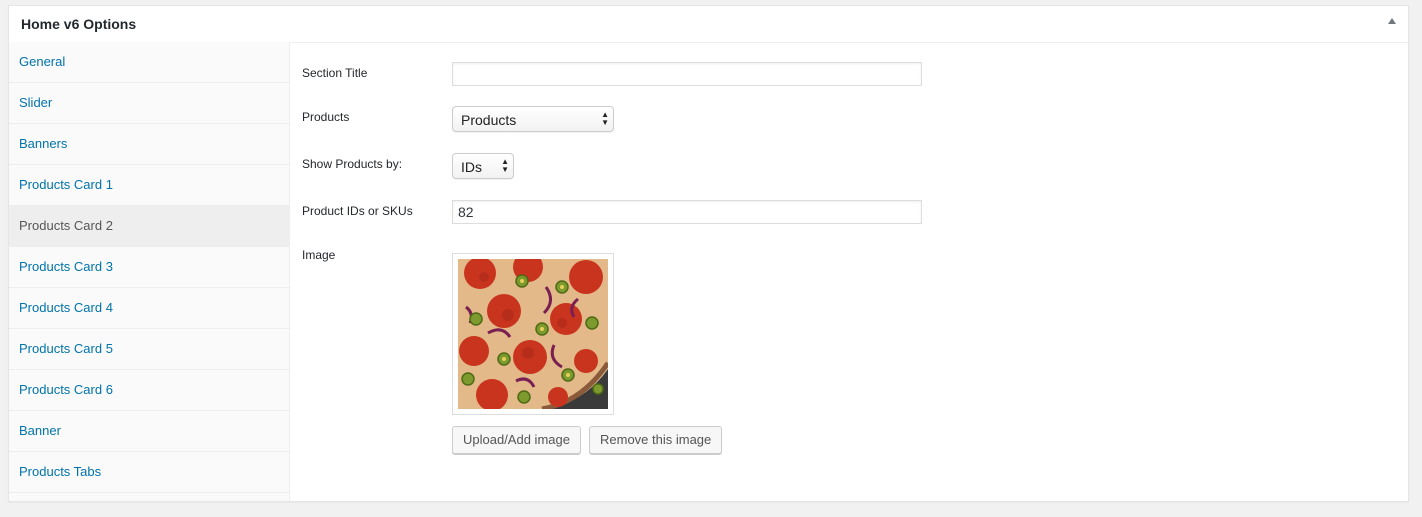  Describe the element at coordinates (149, 62) in the screenshot. I see `tab-general: General` at that location.